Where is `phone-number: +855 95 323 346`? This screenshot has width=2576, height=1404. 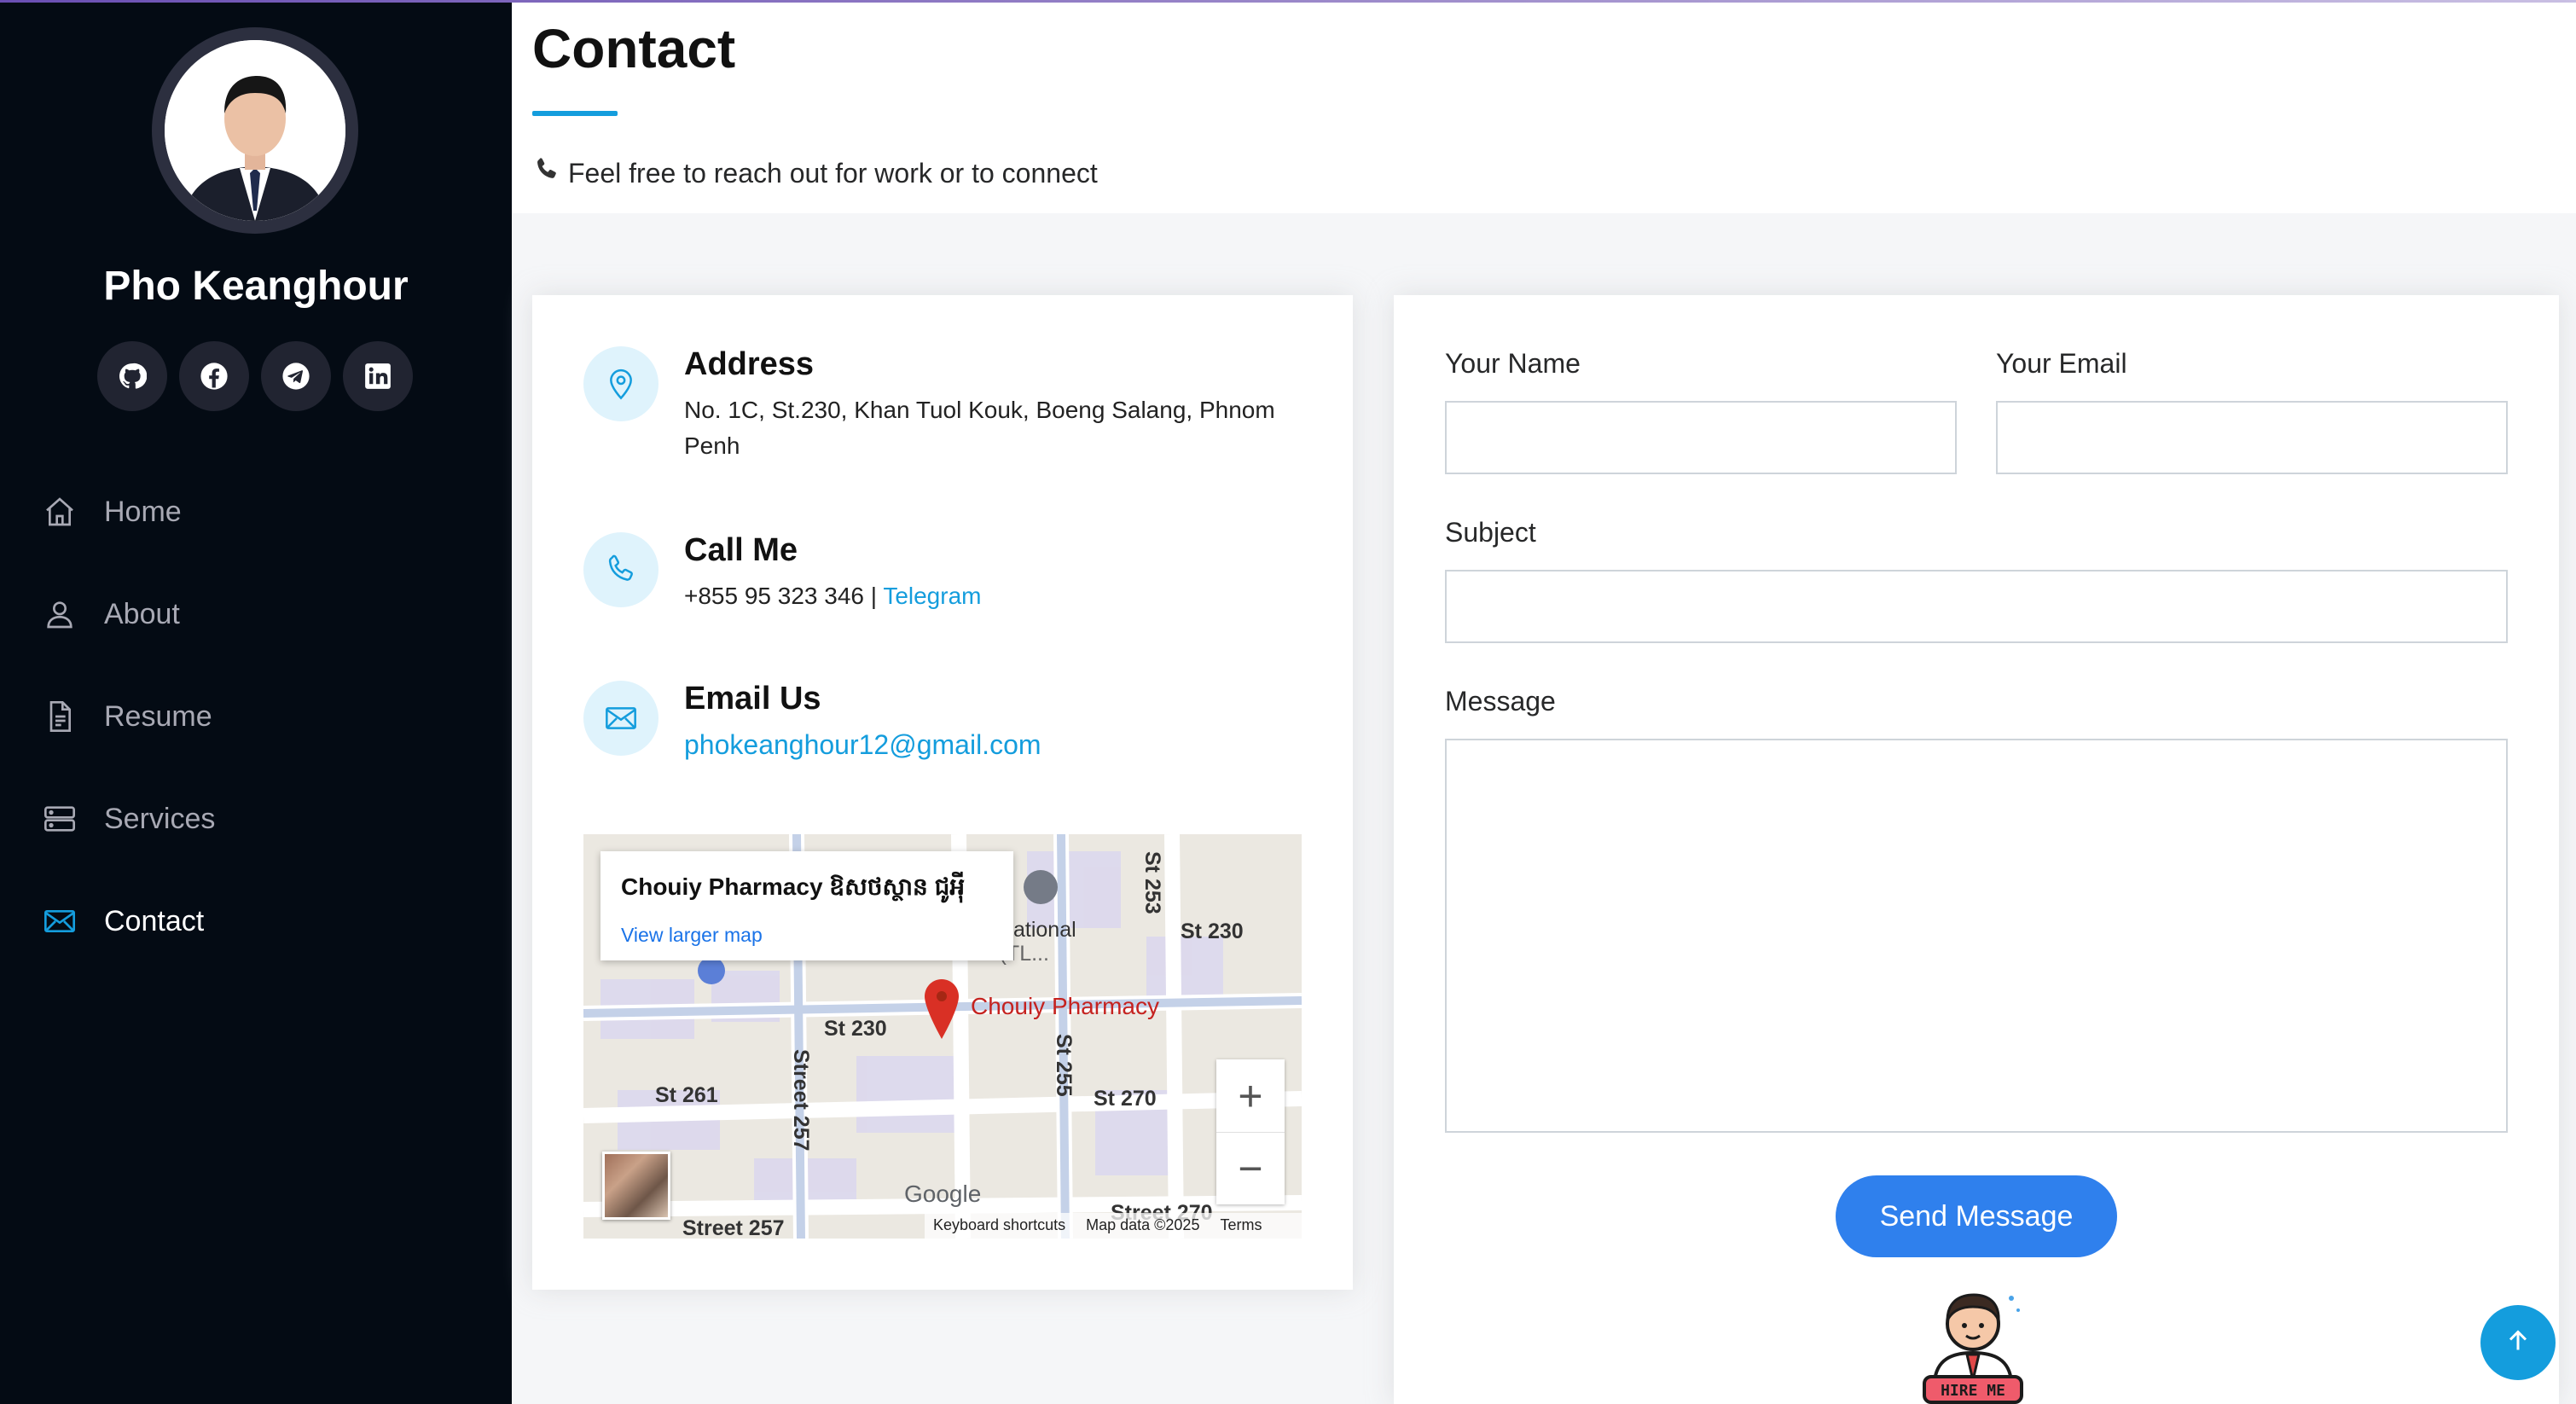 phone-number: +855 95 323 346 is located at coordinates (774, 596).